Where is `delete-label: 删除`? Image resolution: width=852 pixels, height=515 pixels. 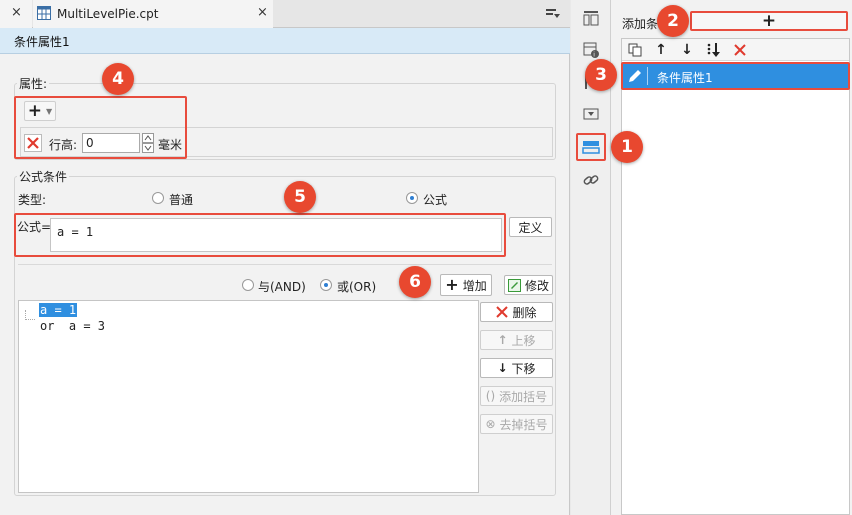
delete-label: 删除 is located at coordinates (524, 312).